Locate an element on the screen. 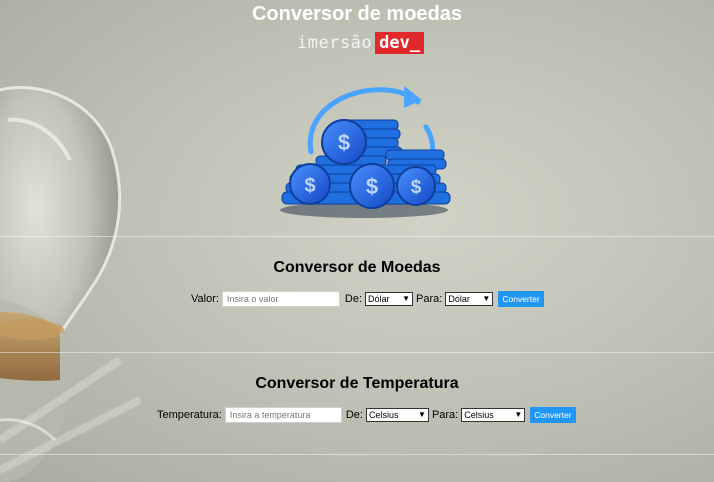 The height and width of the screenshot is (482, 714). temperature-label: Temperatura: is located at coordinates (189, 415).